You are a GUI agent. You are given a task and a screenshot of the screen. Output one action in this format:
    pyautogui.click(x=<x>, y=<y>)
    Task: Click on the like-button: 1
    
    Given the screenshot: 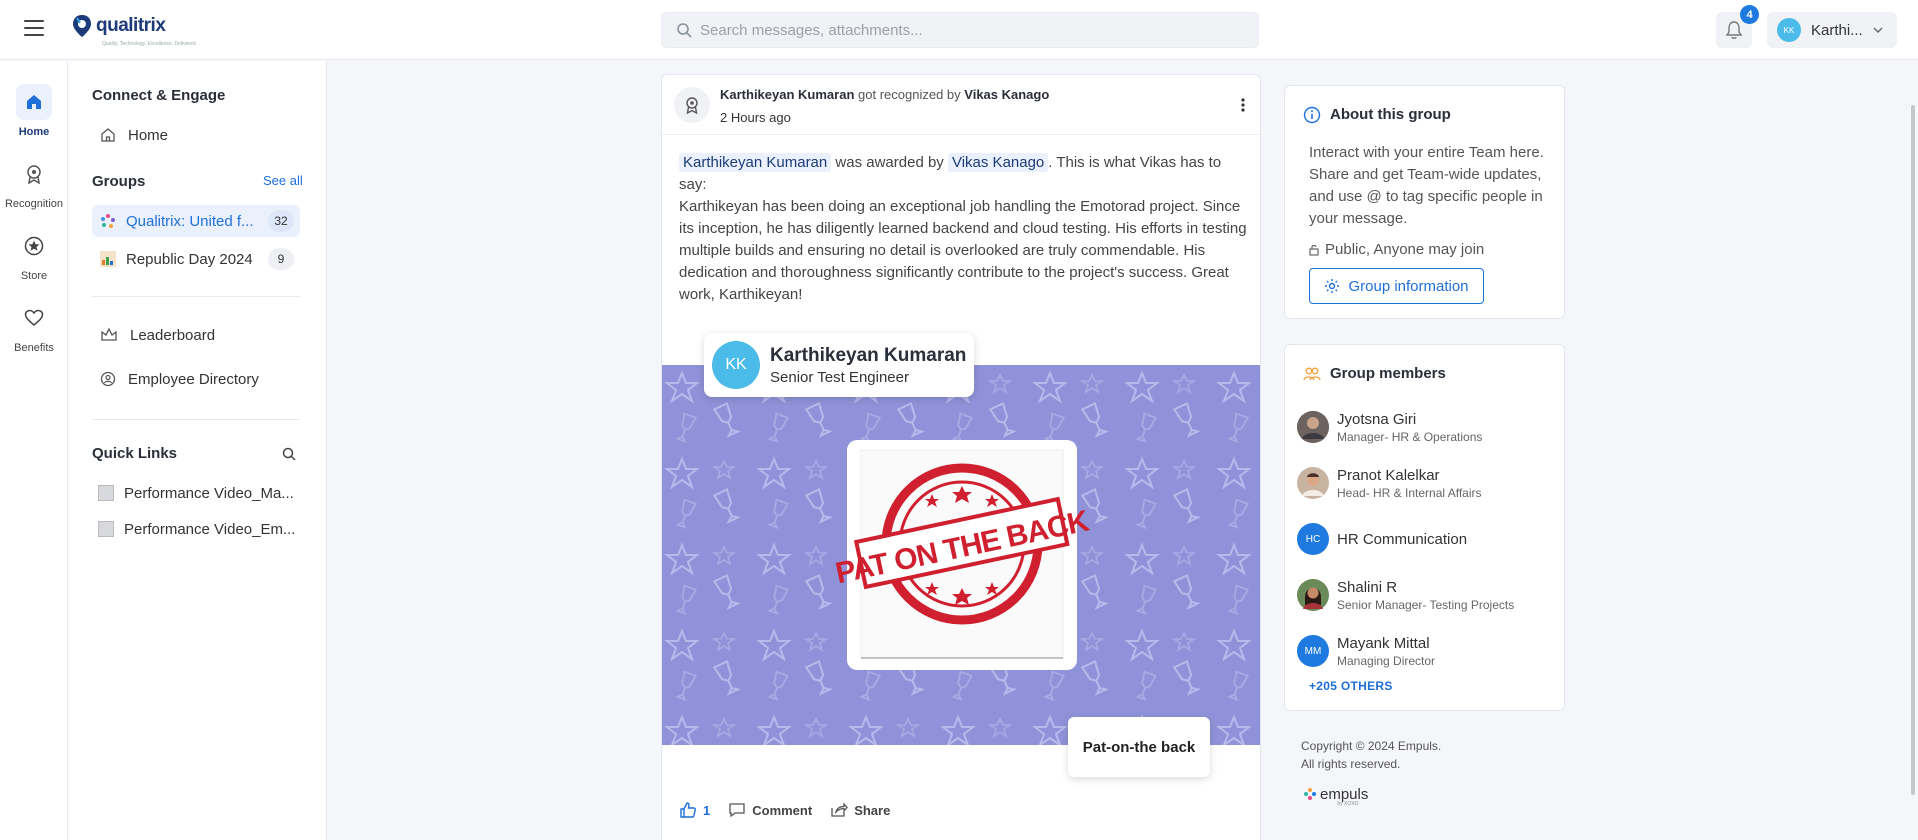 What is the action you would take?
    pyautogui.click(x=694, y=810)
    